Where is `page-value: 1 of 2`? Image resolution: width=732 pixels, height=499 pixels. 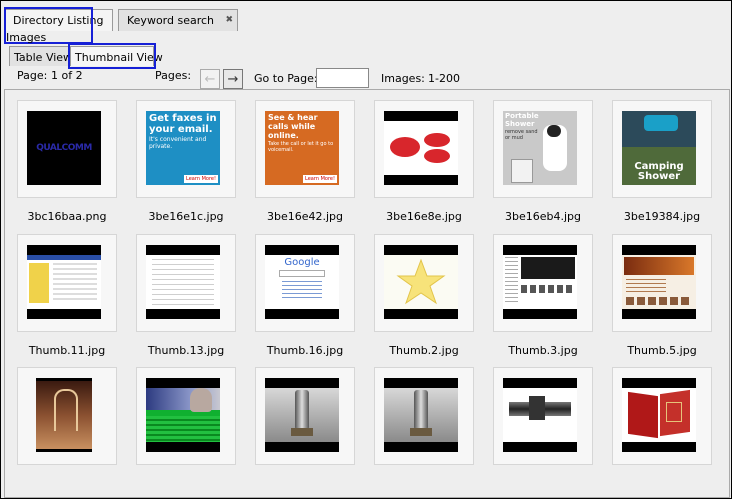
page-value: 1 of 2 is located at coordinates (67, 75).